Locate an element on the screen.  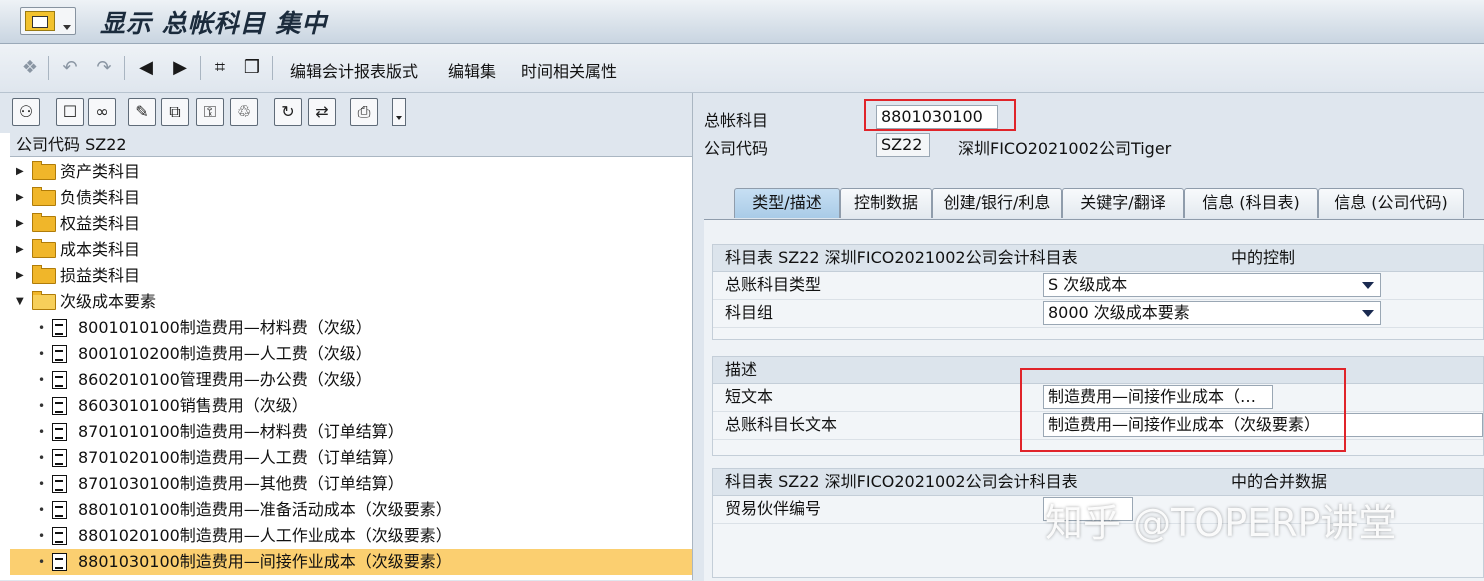
tree-header: 公司代码 SZ22 is located at coordinates (351, 145).